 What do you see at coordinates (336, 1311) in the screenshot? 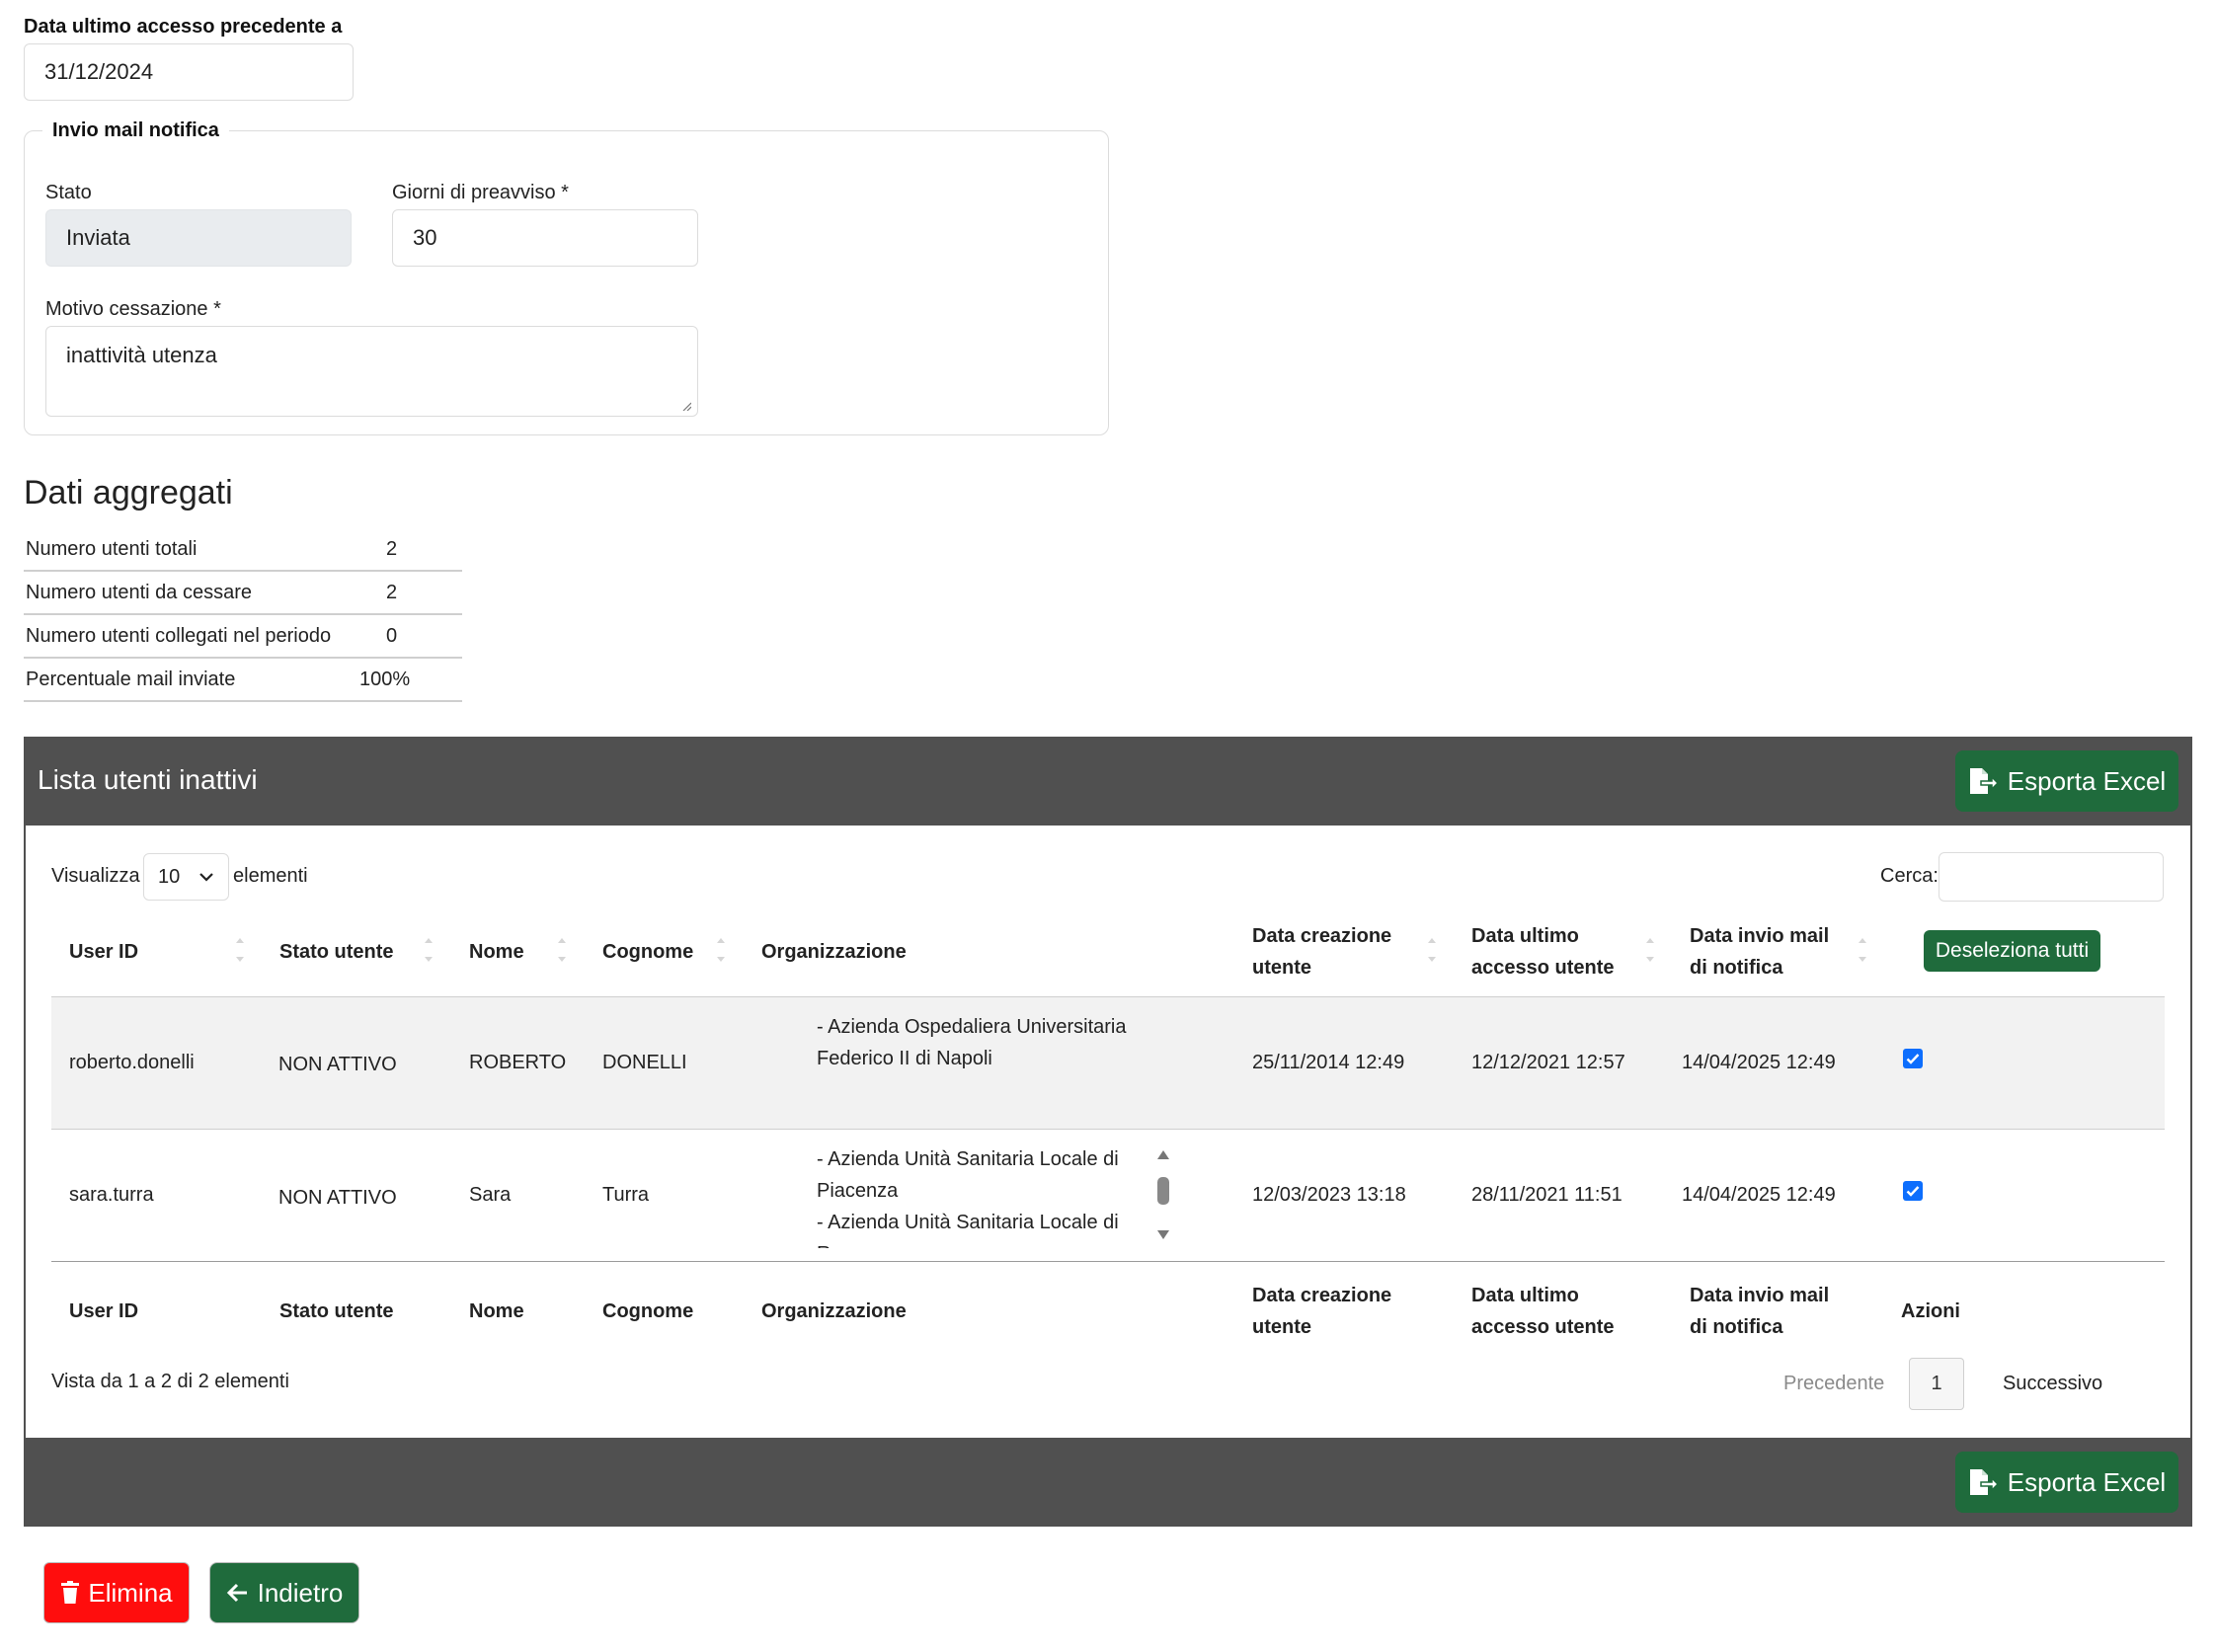
I see `foot-col-stato: Stato utente` at bounding box center [336, 1311].